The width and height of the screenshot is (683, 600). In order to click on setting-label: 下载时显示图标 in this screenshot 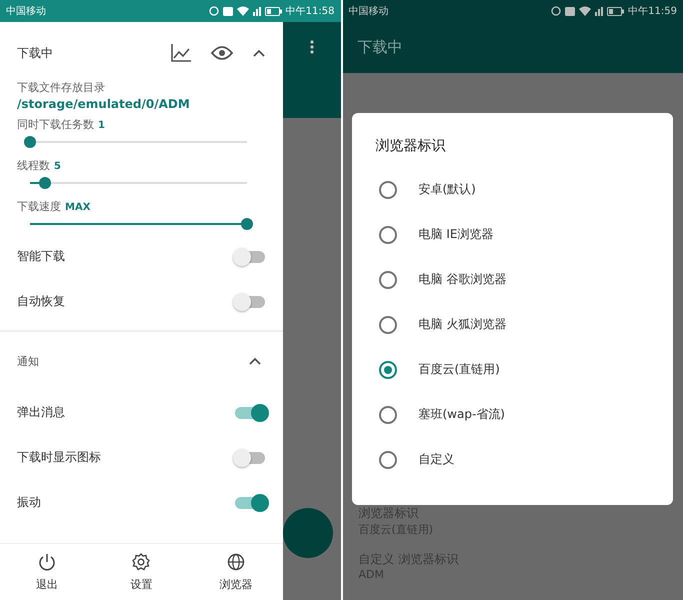, I will do `click(59, 457)`.